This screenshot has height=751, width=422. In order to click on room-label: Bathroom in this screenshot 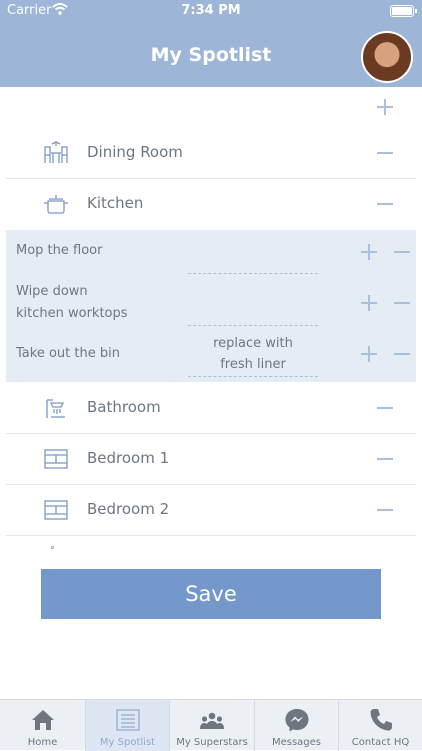, I will do `click(124, 407)`.